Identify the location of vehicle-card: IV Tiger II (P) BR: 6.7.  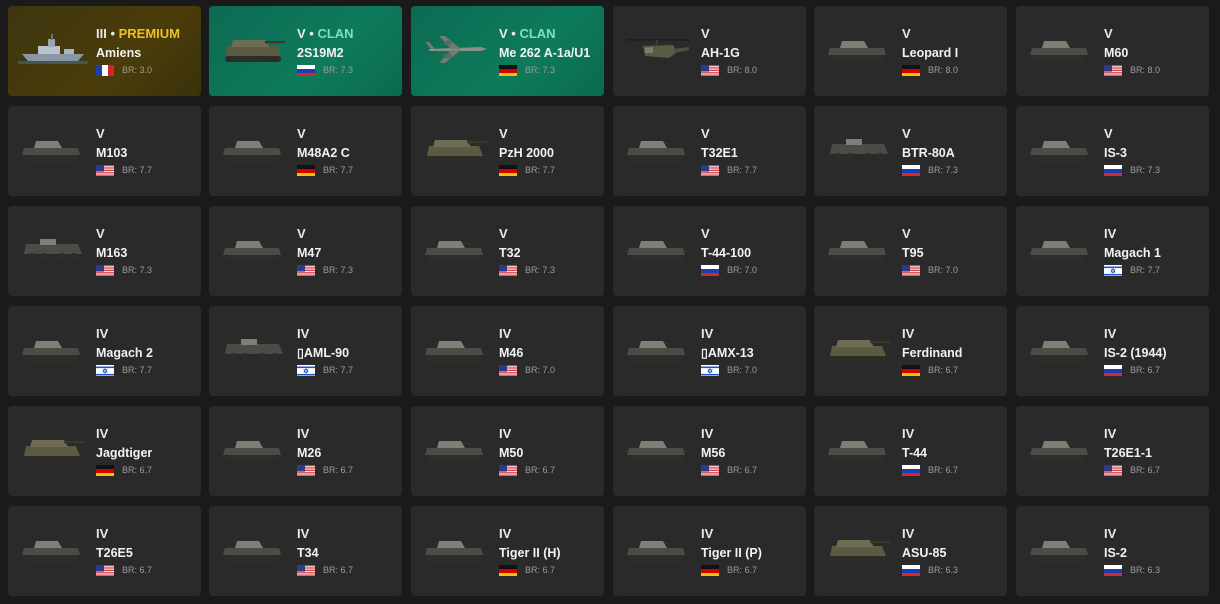
(709, 551).